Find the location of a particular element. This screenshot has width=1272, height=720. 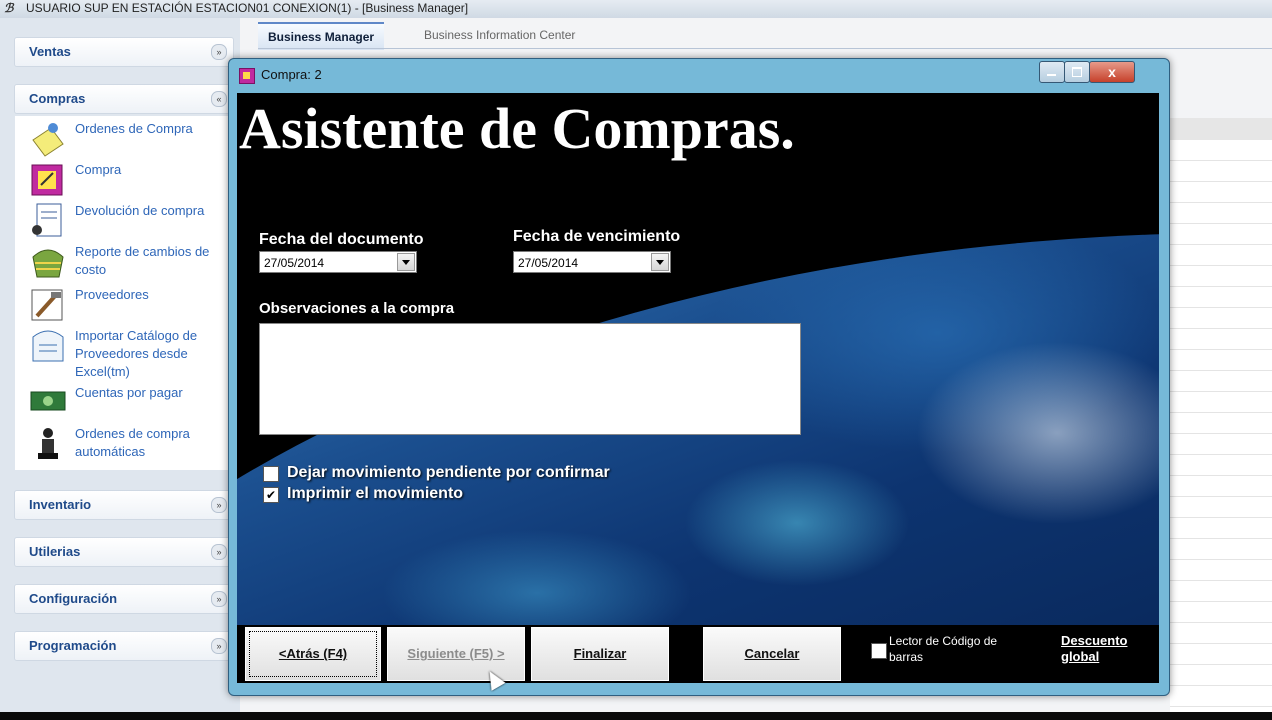

sidebar-section-label: Inventario is located at coordinates (60, 504).